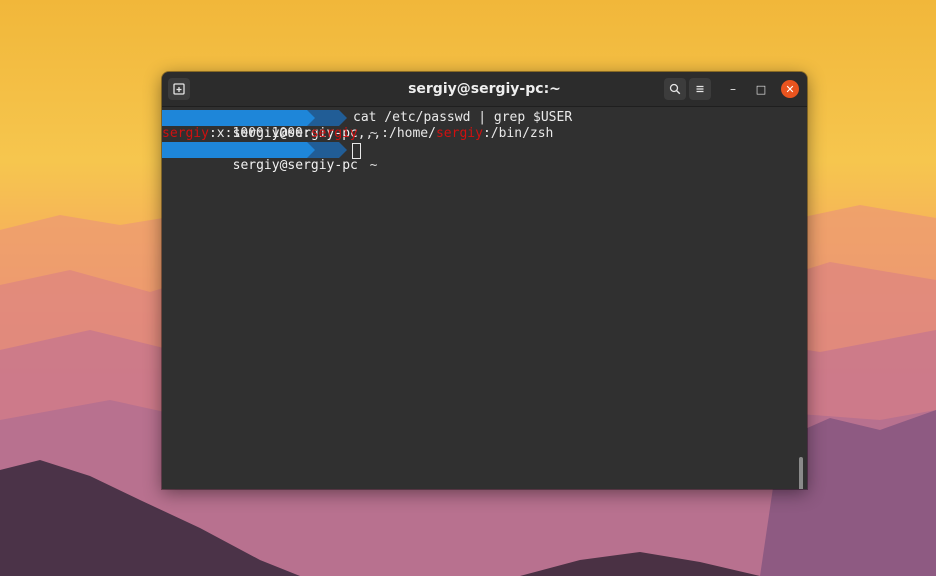  I want to click on search-icon, so click(675, 89).